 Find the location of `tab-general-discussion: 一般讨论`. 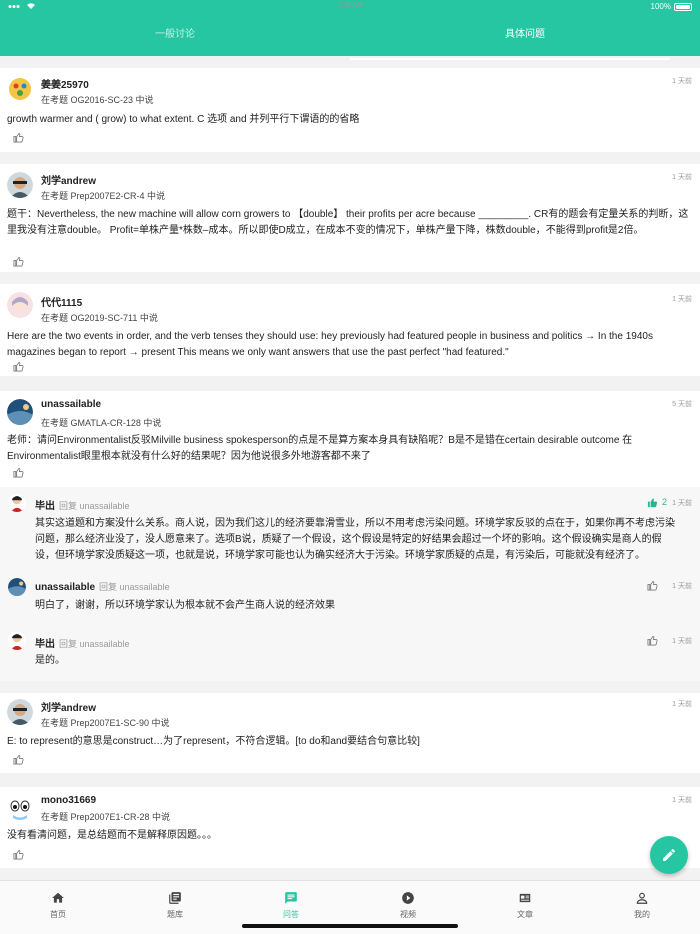

tab-general-discussion: 一般讨论 is located at coordinates (175, 35).